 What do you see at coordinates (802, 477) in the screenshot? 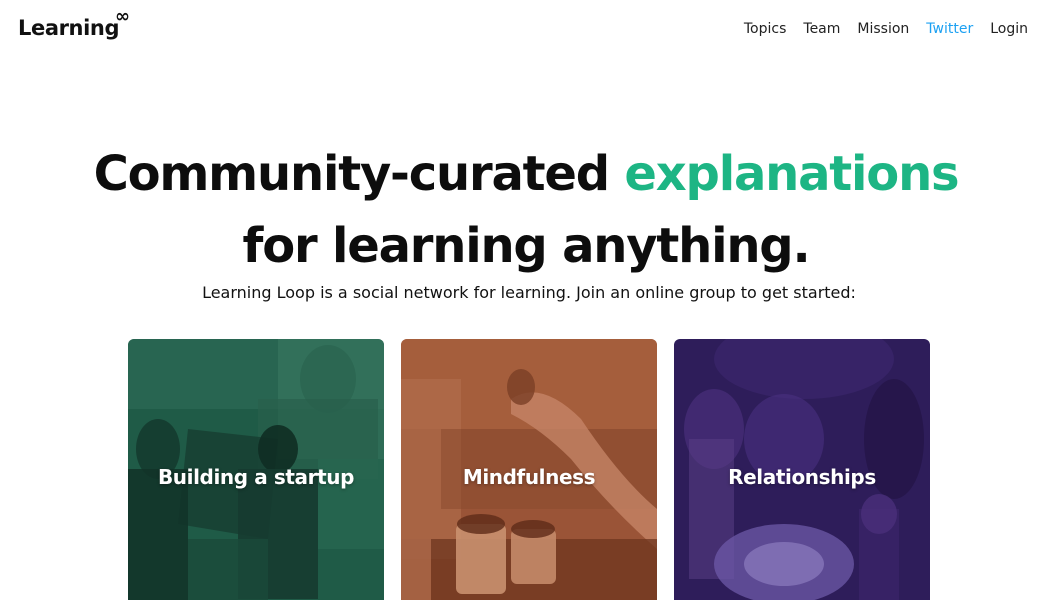
I see `group-card-label: Relationships` at bounding box center [802, 477].